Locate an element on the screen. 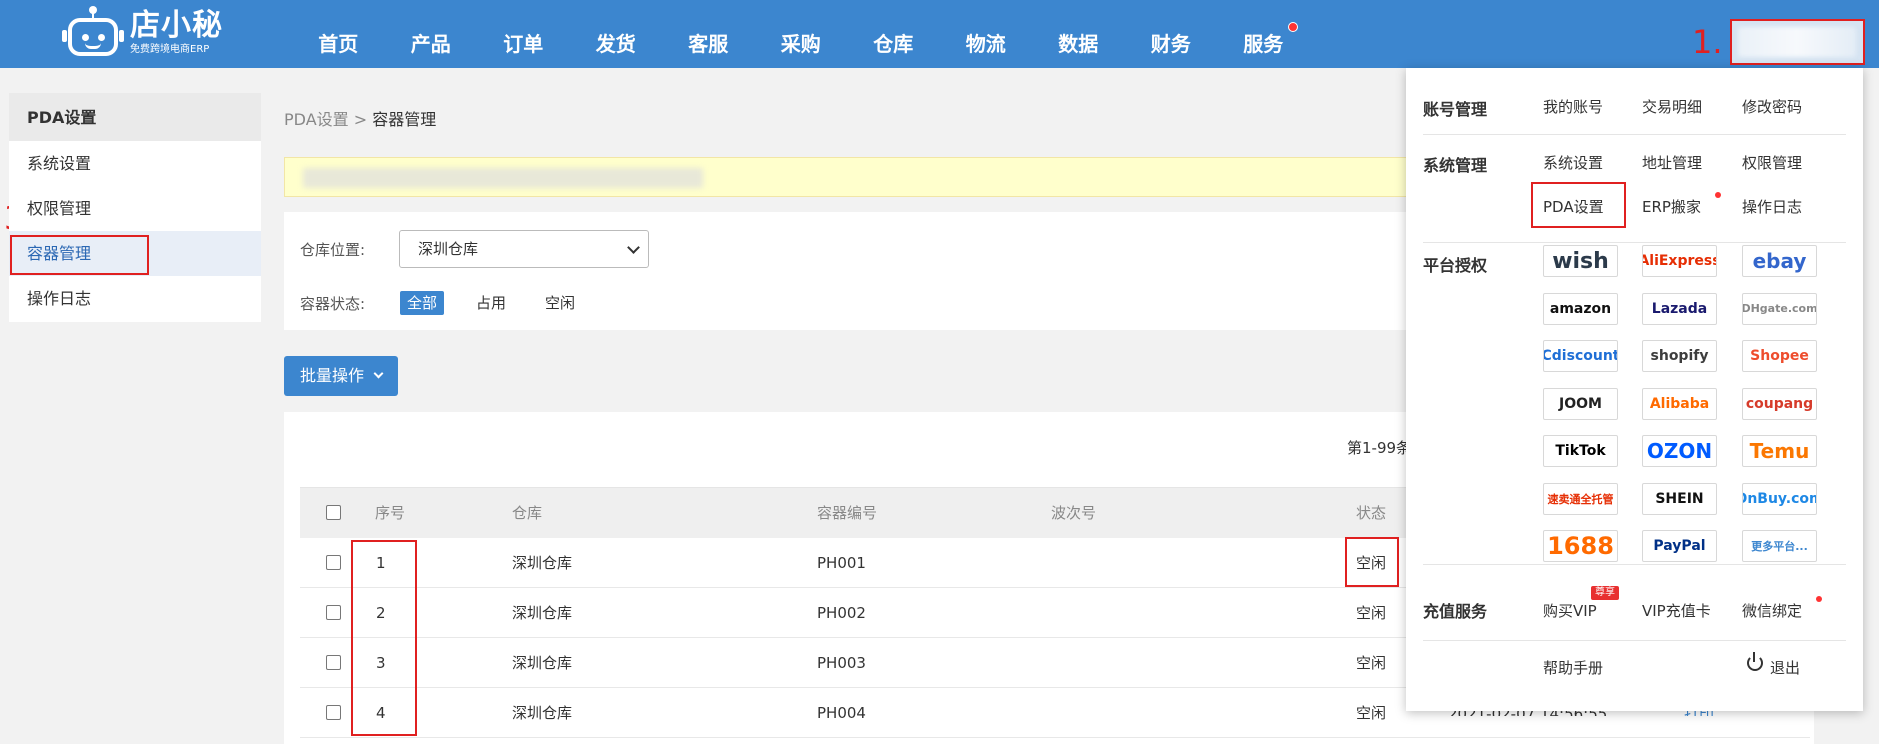 This screenshot has height=744, width=1879. logo-title: 店小秘 is located at coordinates (176, 25).